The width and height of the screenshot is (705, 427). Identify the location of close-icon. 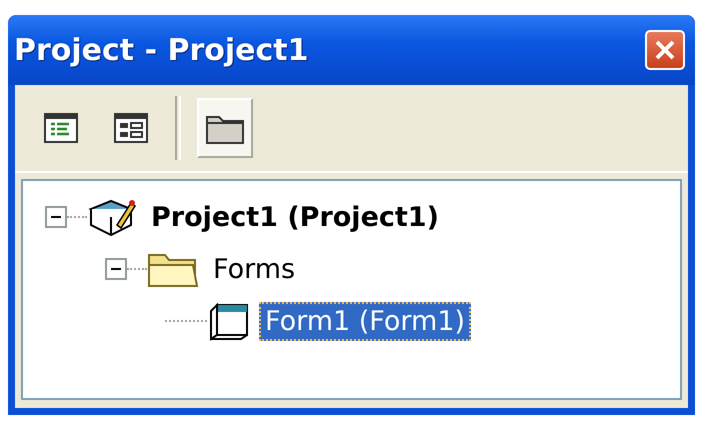
(665, 50).